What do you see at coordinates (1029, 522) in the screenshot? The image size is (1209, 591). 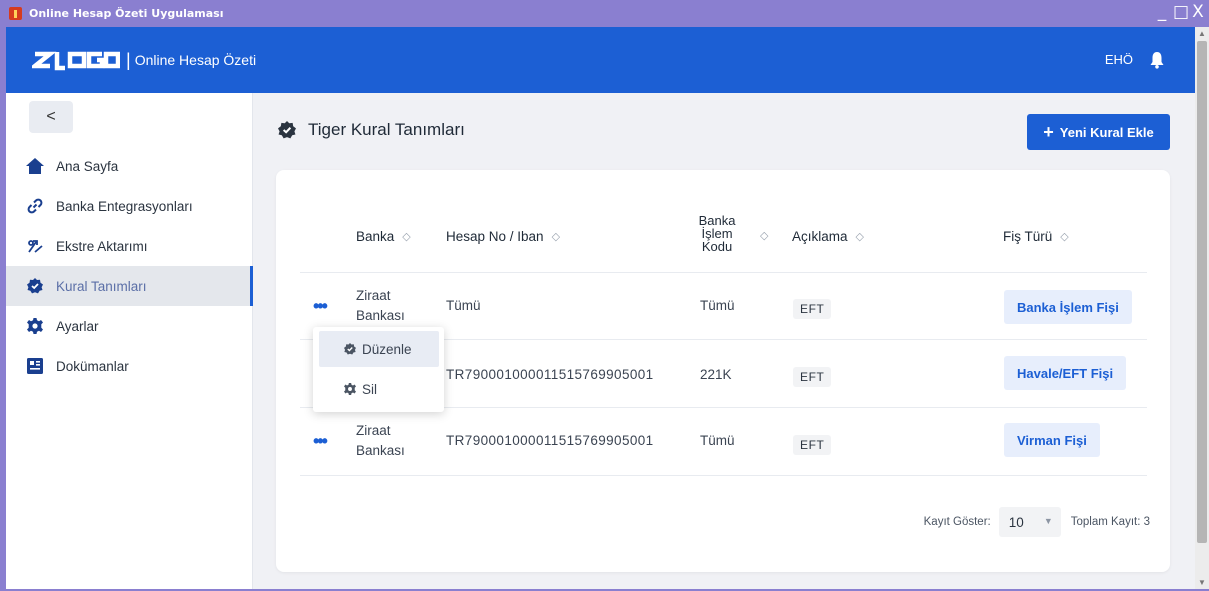 I see `page-size-select: 10 ▼` at bounding box center [1029, 522].